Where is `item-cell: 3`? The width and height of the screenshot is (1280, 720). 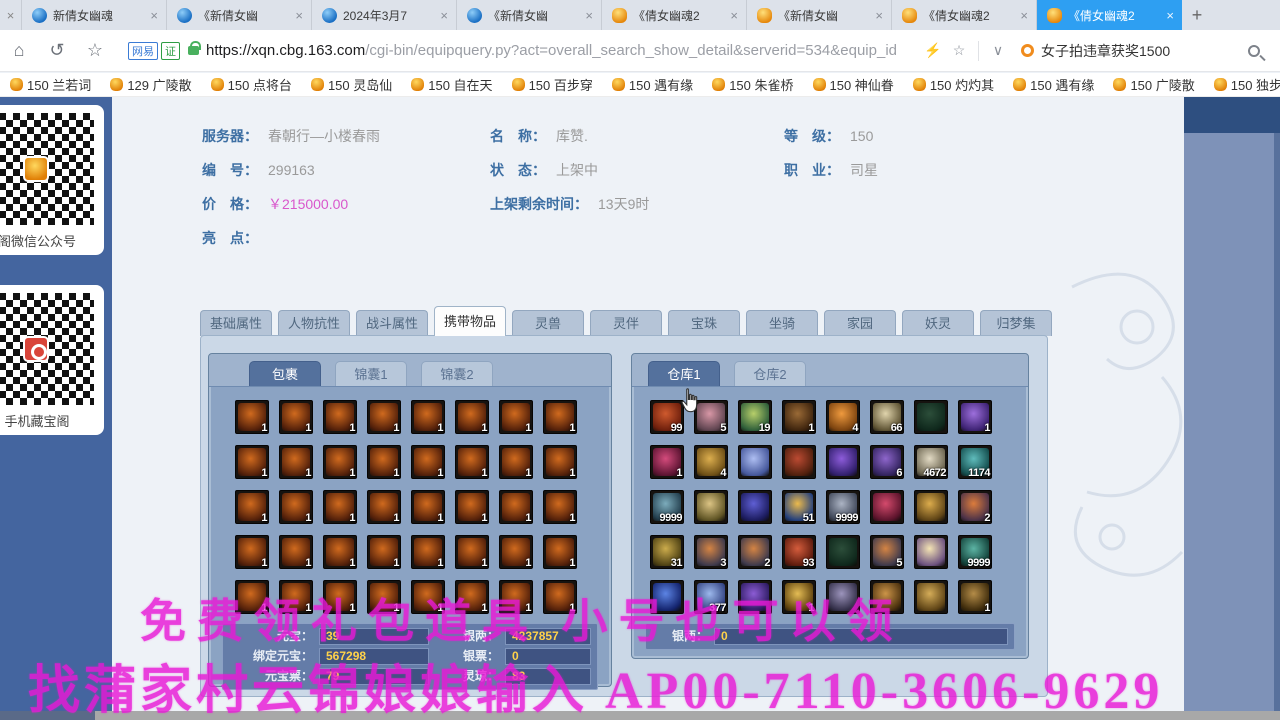
item-cell: 3 is located at coordinates (711, 552).